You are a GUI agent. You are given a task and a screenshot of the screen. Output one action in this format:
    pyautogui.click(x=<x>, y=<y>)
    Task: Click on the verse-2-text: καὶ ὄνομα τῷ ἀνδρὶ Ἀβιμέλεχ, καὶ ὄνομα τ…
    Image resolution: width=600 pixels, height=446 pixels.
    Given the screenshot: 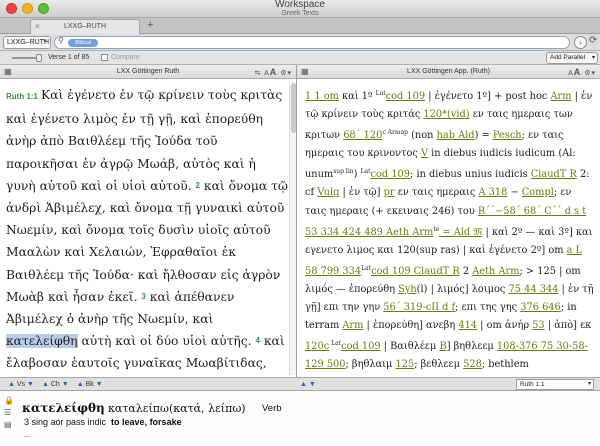 What is the action you would take?
    pyautogui.click(x=147, y=241)
    